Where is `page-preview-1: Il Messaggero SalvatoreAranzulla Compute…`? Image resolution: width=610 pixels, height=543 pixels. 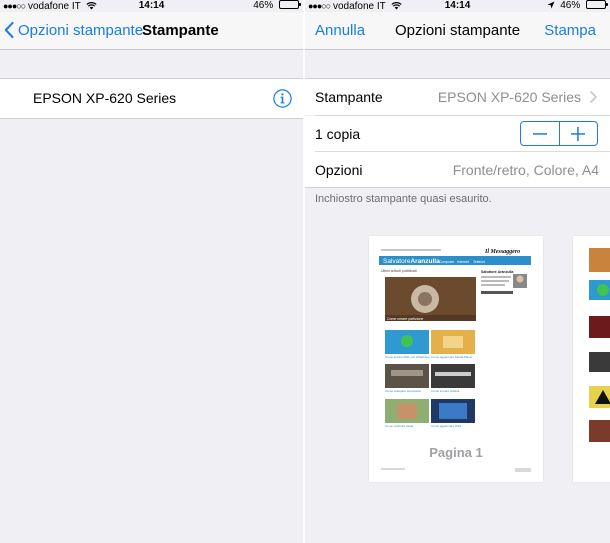 page-preview-1: Il Messaggero SalvatoreAranzulla Compute… is located at coordinates (456, 359).